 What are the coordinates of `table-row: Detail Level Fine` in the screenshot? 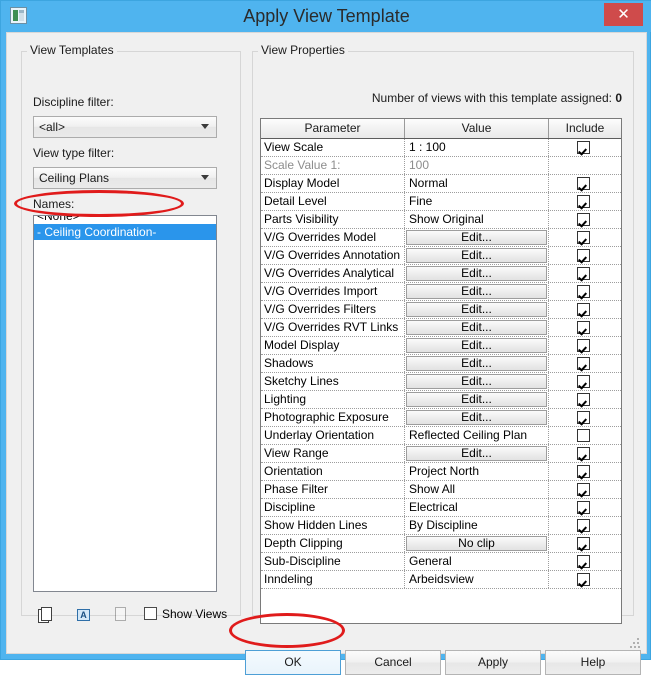 It's located at (441, 202).